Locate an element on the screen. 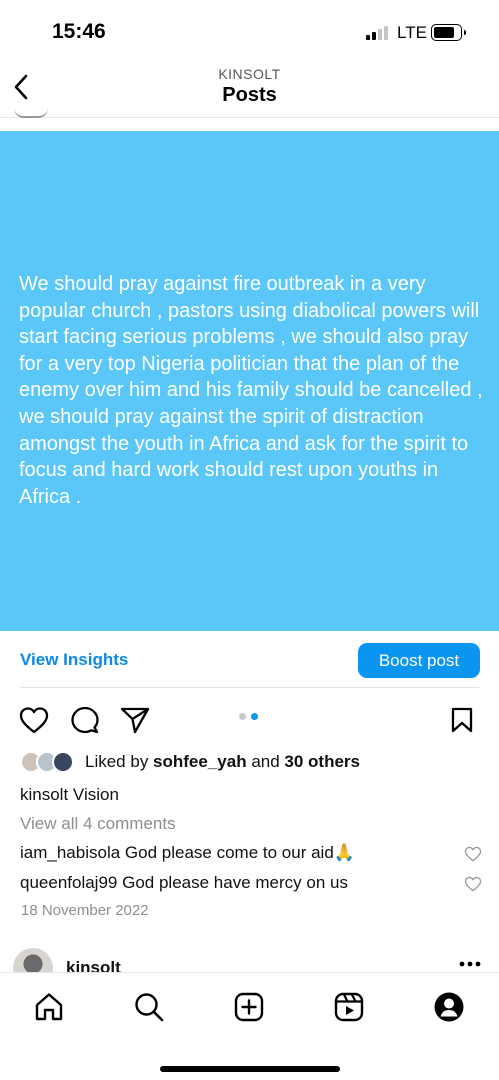 The image size is (499, 1080). divider is located at coordinates (249, 687).